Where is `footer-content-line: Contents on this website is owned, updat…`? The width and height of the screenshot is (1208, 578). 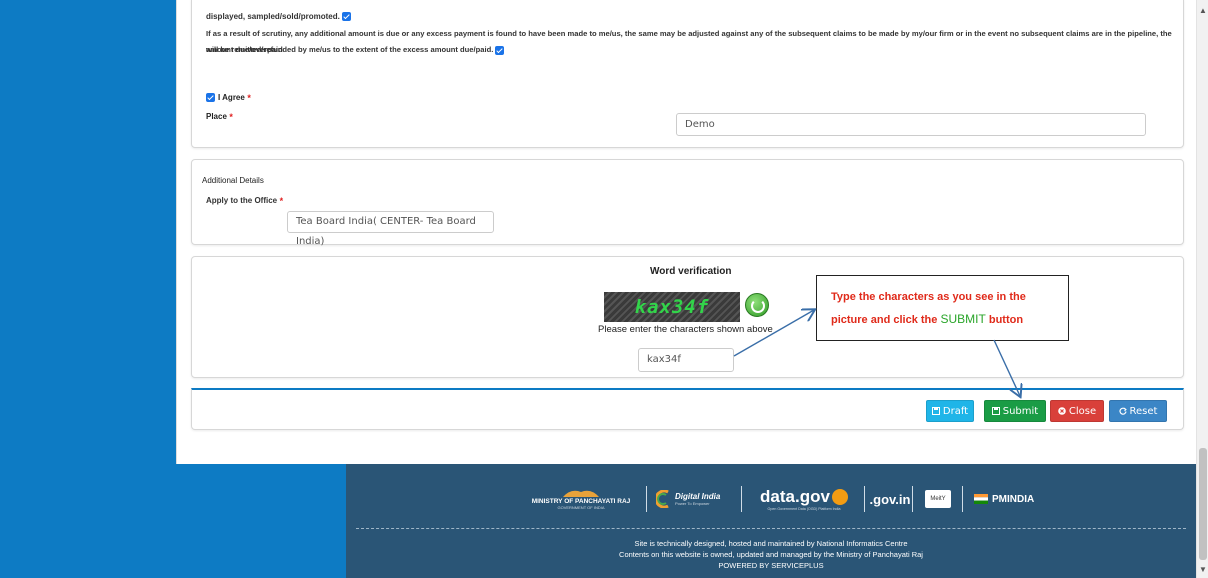 footer-content-line: Contents on this website is owned, updat… is located at coordinates (771, 554).